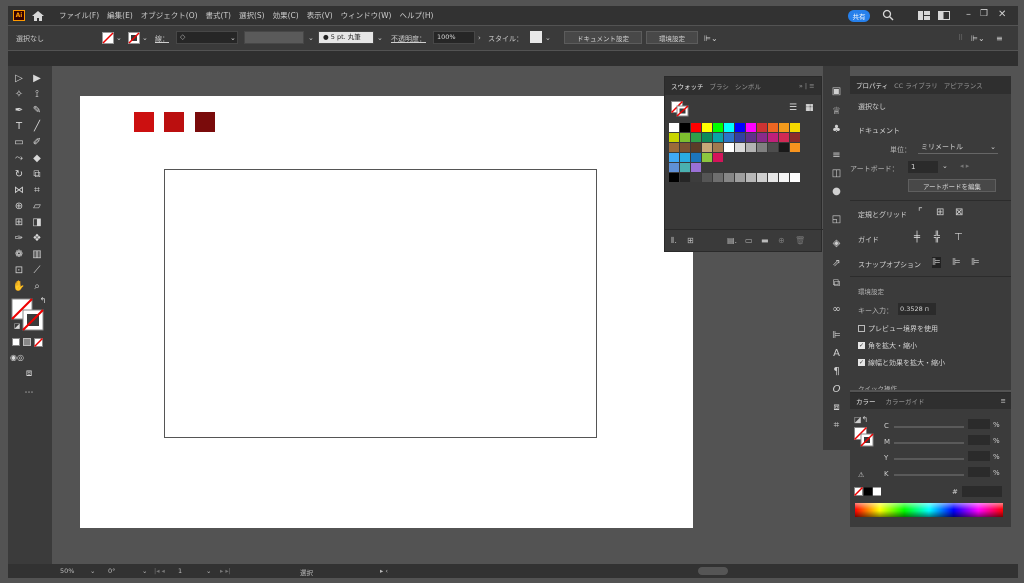 This screenshot has width=1024, height=583. What do you see at coordinates (19, 110) in the screenshot?
I see `pen-tool-icon: ✒` at bounding box center [19, 110].